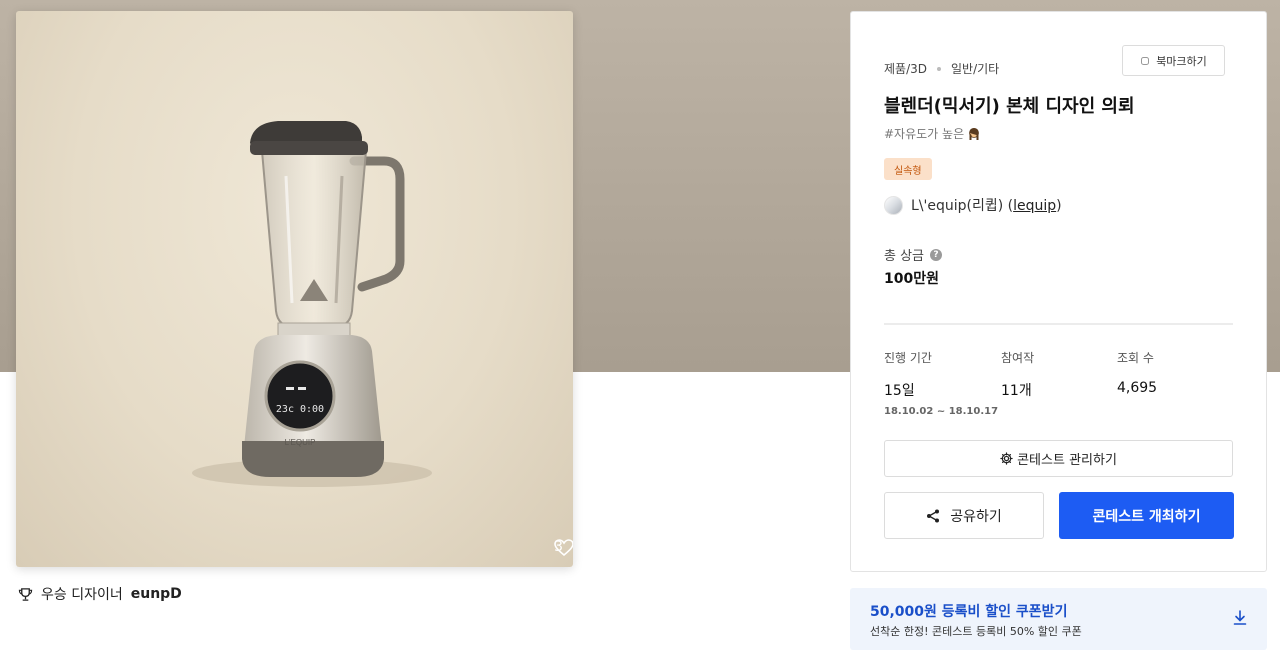  I want to click on host-avatar, so click(893, 205).